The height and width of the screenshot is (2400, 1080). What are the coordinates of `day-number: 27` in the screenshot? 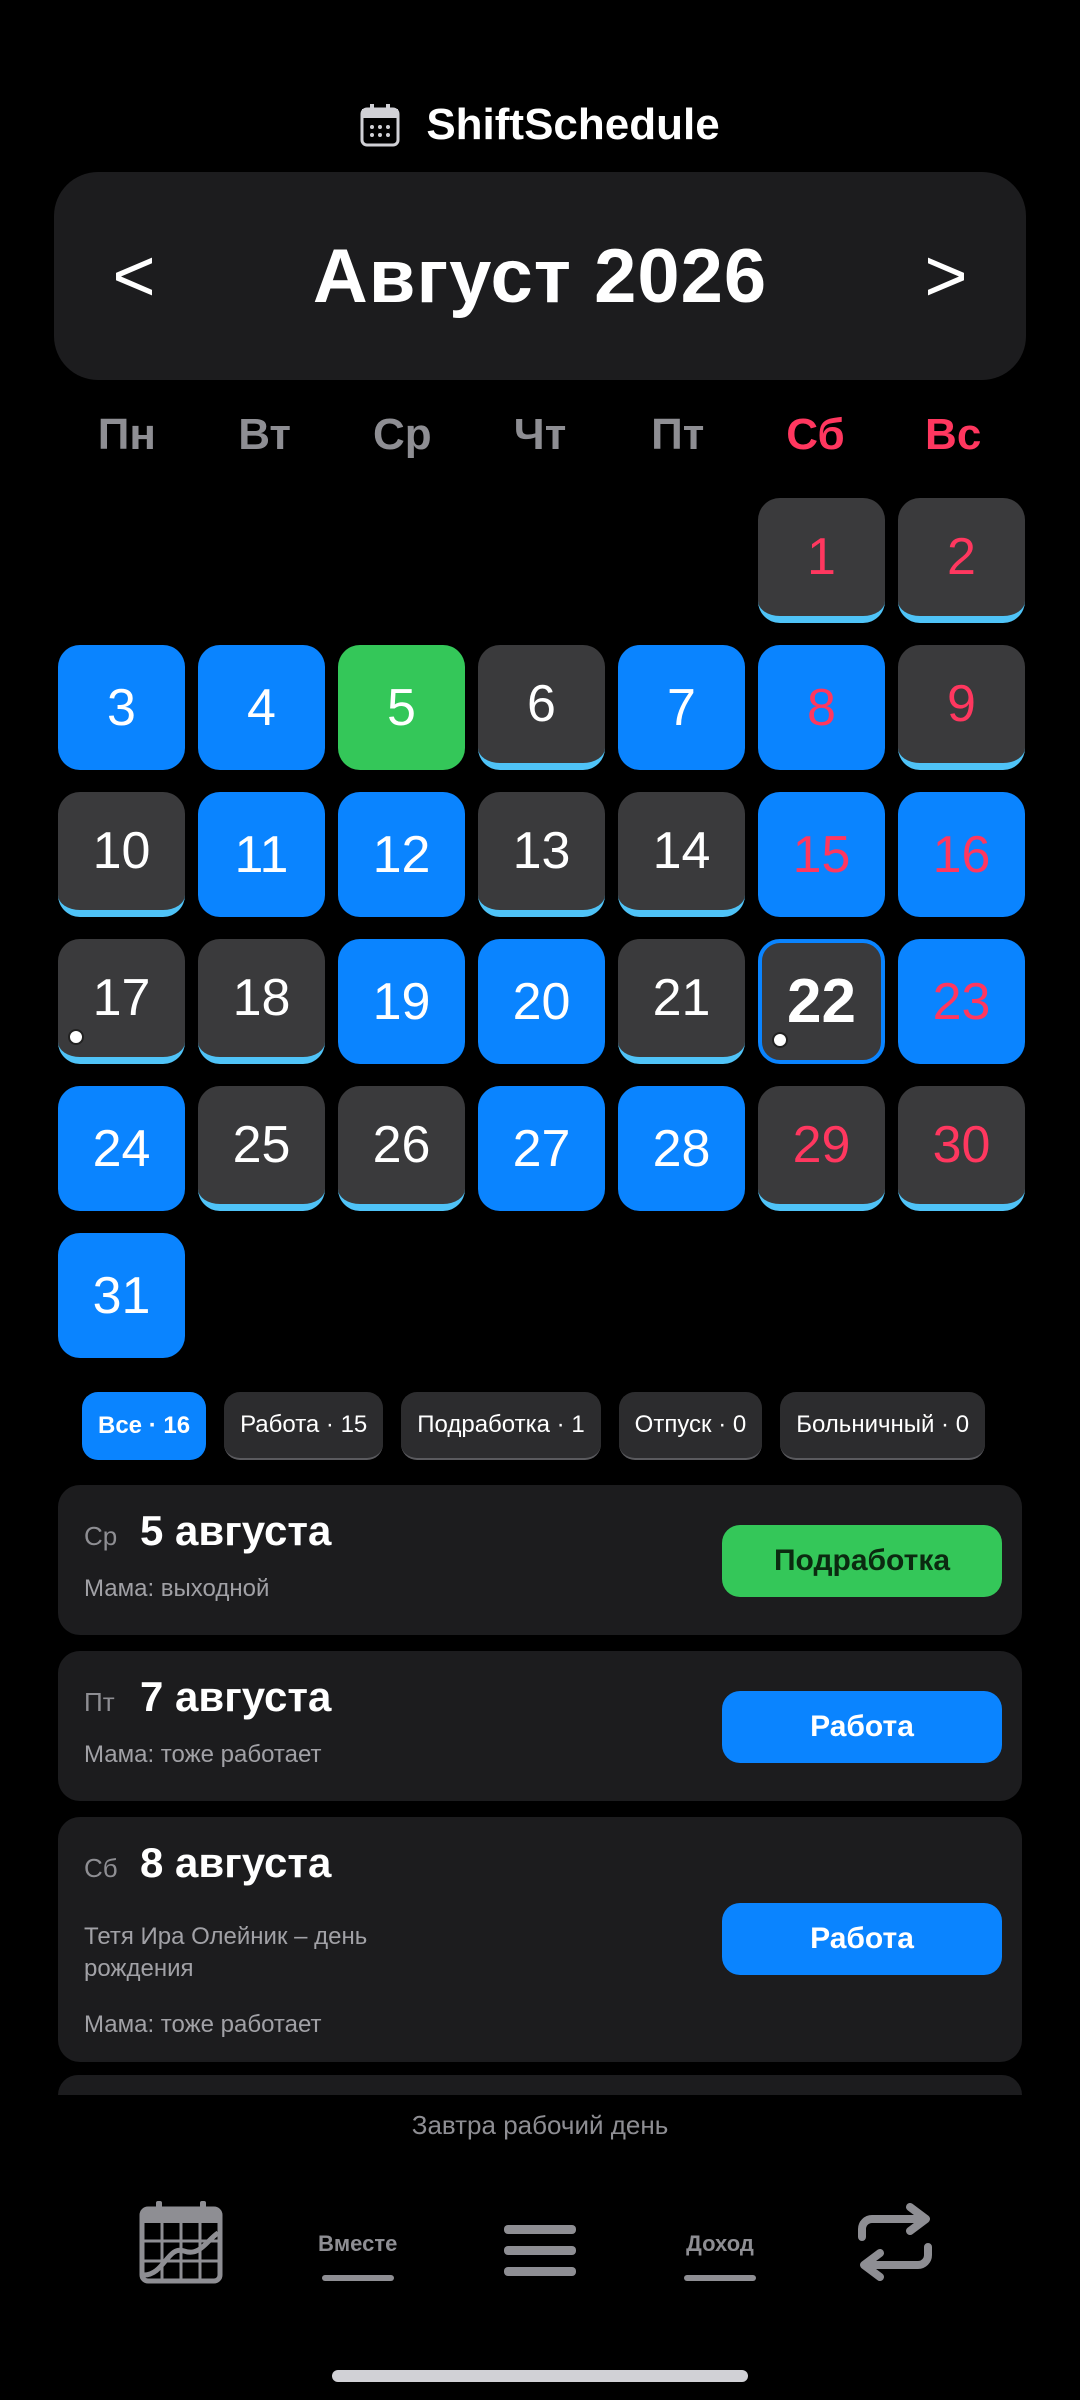 It's located at (541, 1148).